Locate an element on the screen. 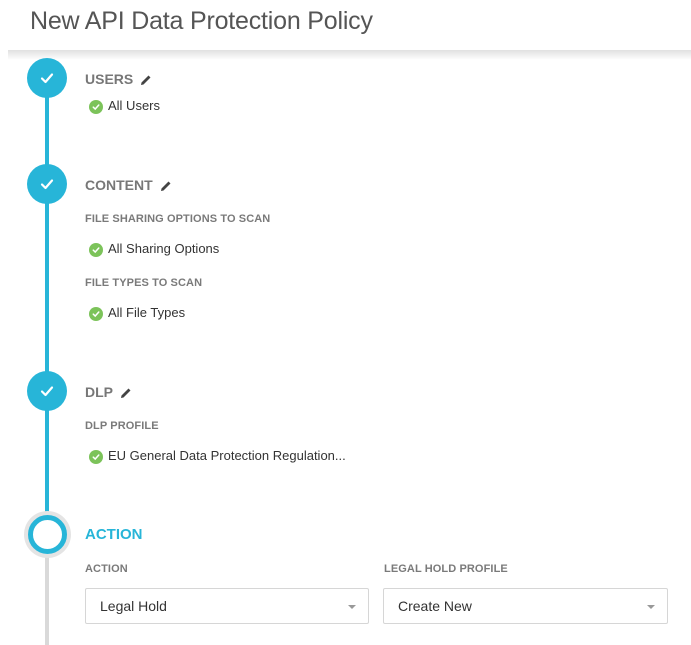 This screenshot has height=645, width=691. step-users-title: USERS is located at coordinates (109, 79).